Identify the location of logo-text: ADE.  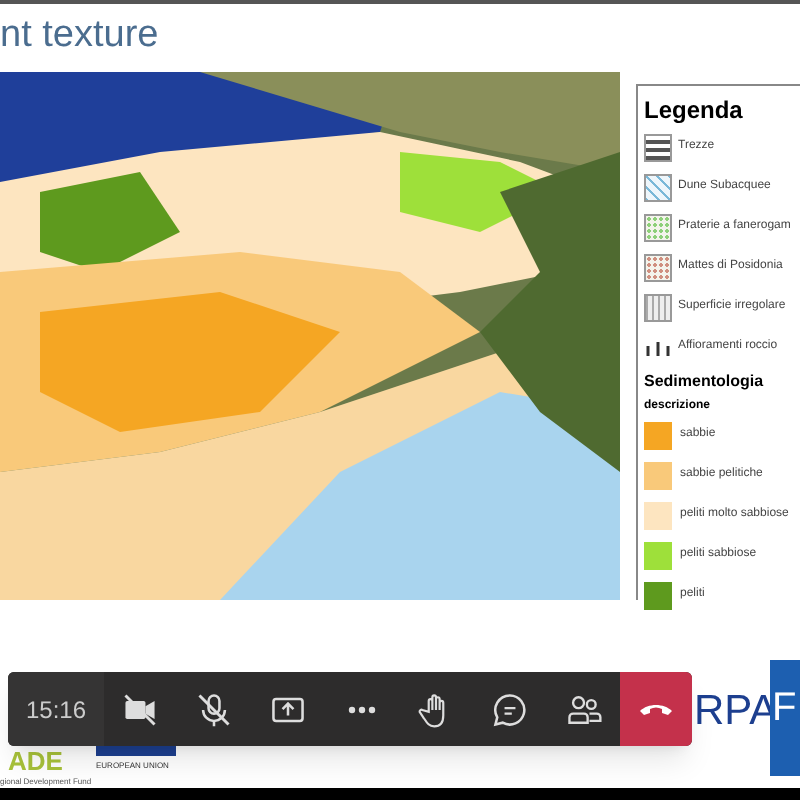
(35, 762).